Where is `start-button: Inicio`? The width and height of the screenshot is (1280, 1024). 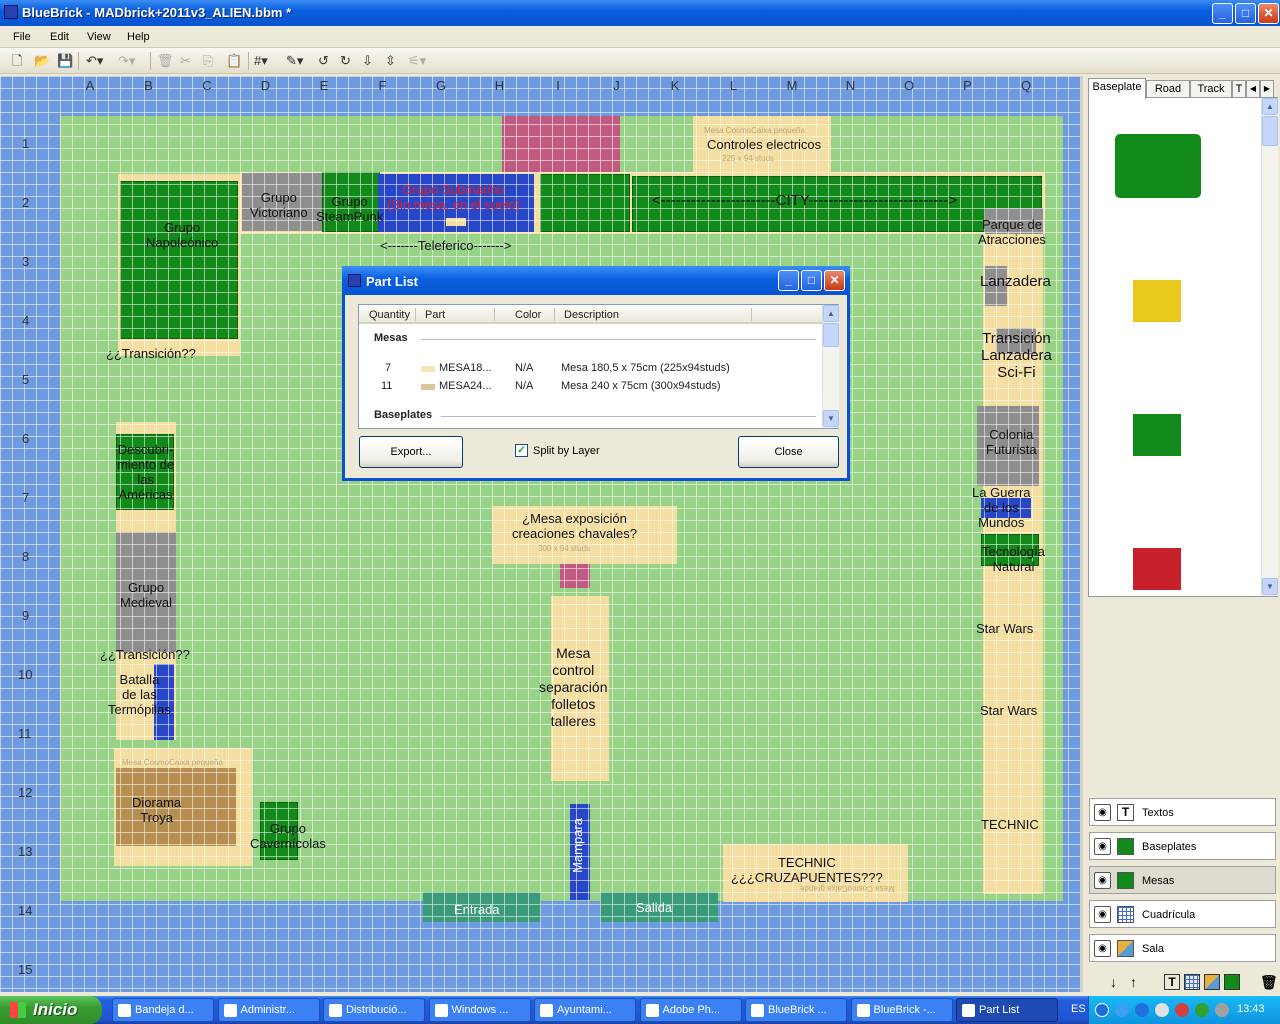
start-button: Inicio is located at coordinates (51, 1010).